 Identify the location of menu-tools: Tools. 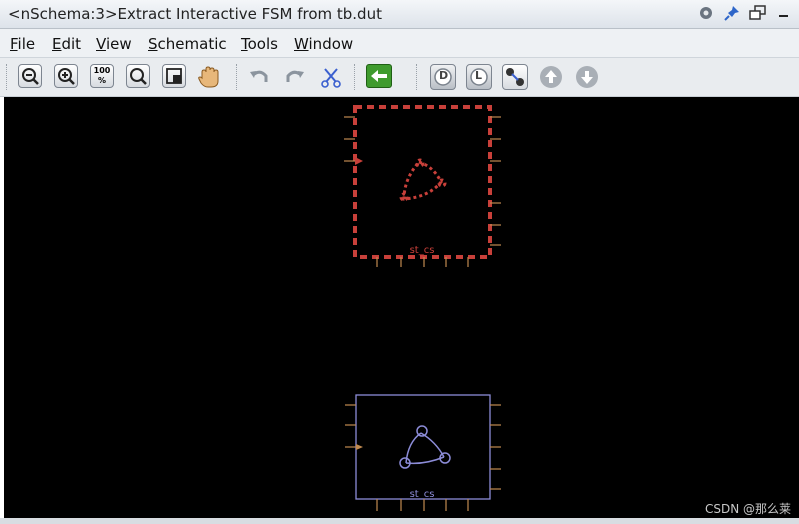
(259, 44).